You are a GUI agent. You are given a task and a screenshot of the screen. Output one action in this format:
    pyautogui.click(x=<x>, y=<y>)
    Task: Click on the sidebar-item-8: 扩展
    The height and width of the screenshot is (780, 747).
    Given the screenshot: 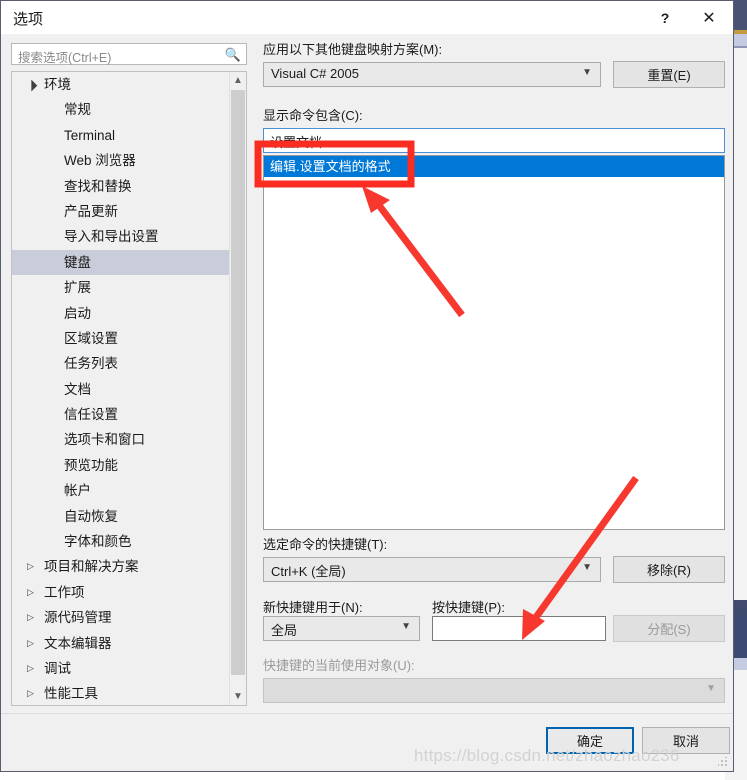 What is the action you would take?
    pyautogui.click(x=121, y=287)
    